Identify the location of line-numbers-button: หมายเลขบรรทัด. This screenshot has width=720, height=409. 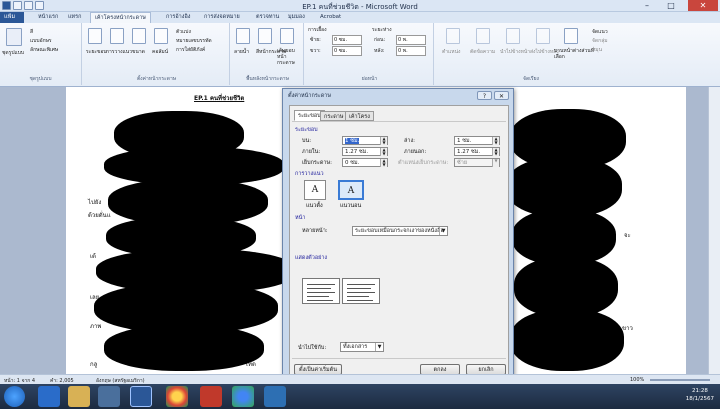
(194, 41).